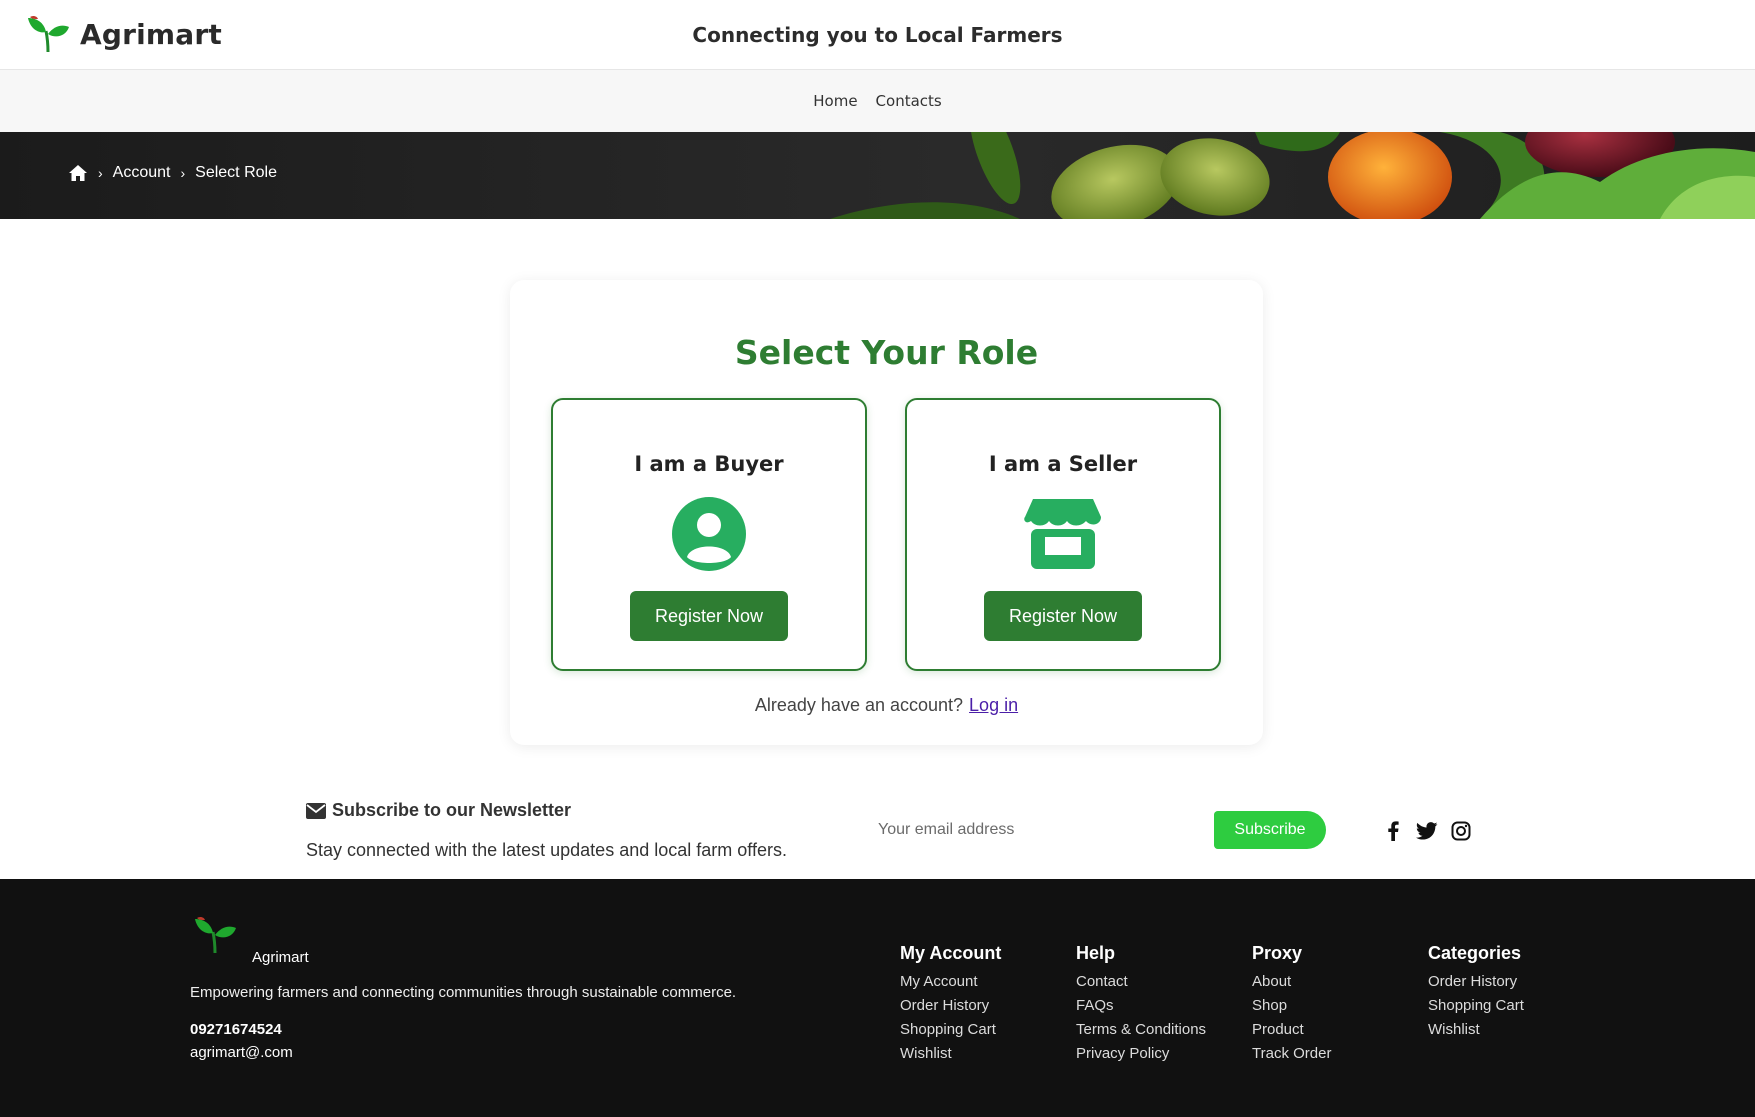  What do you see at coordinates (316, 810) in the screenshot?
I see `envelope-icon` at bounding box center [316, 810].